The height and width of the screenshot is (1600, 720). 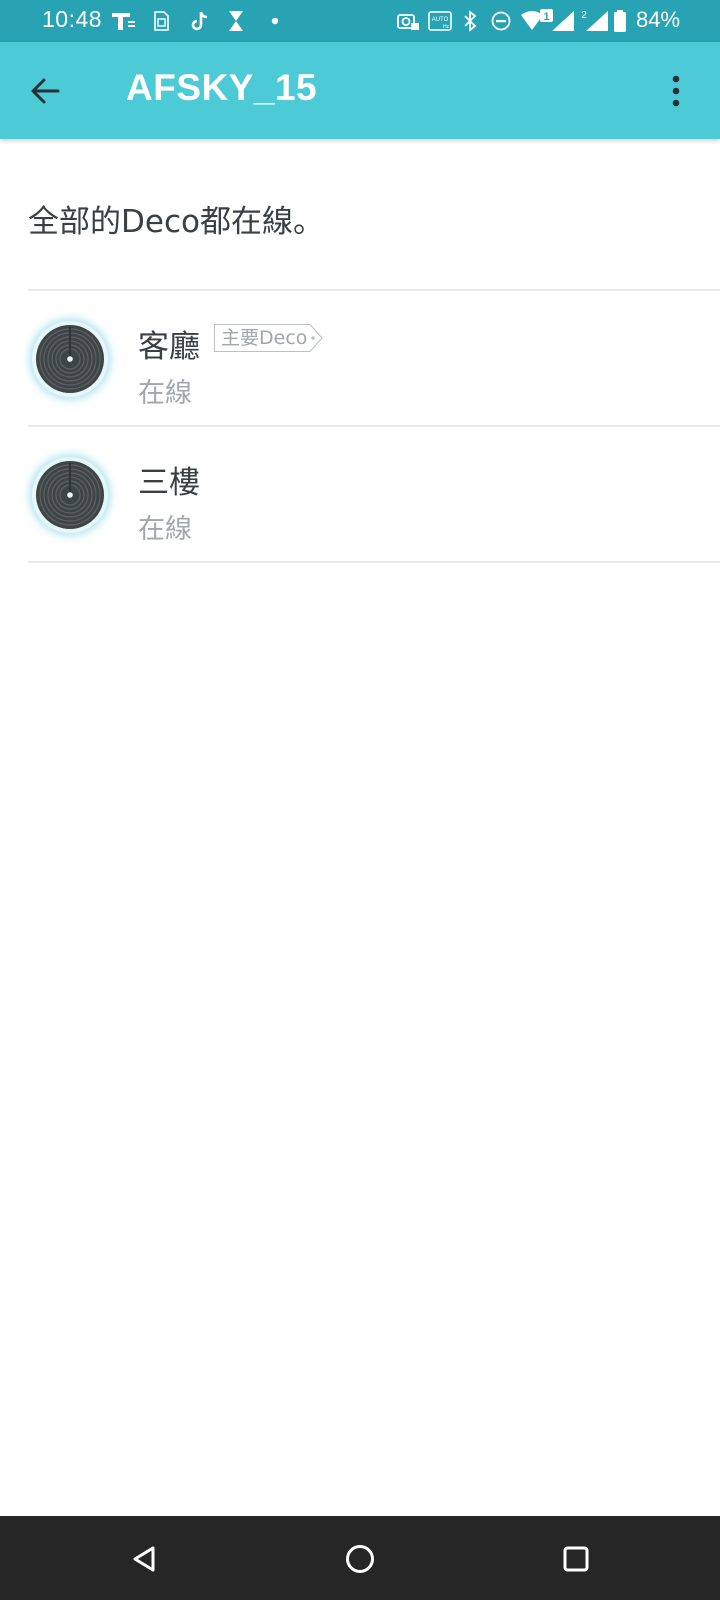 I want to click on back-button, so click(x=45, y=91).